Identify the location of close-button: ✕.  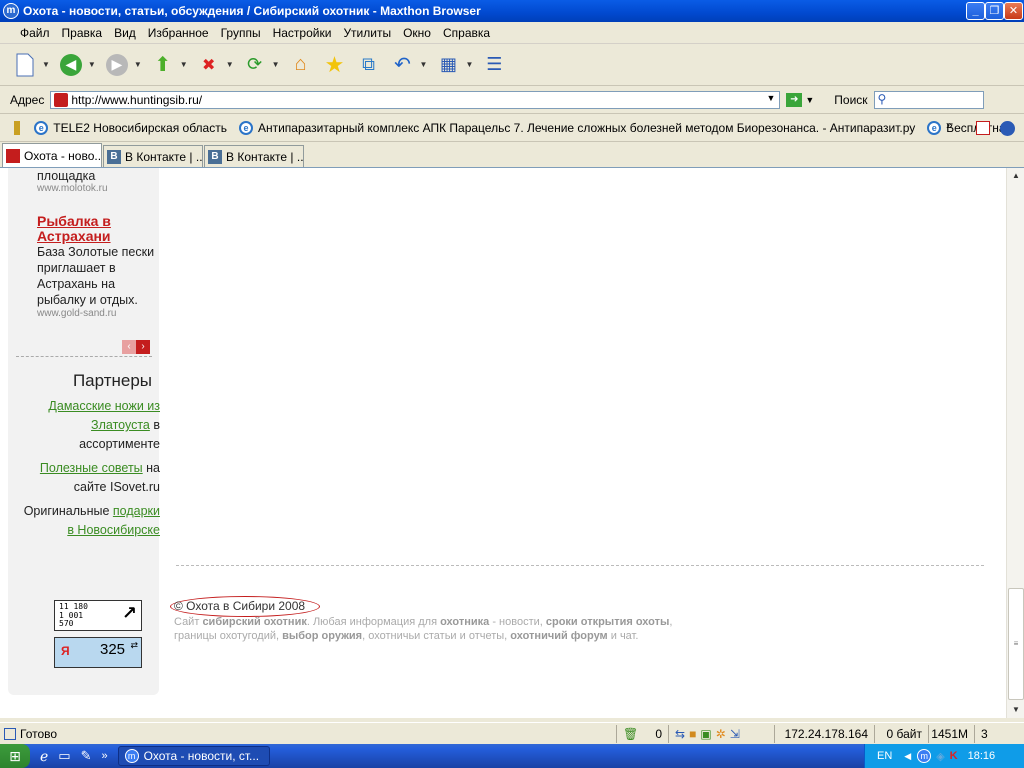
(1013, 11).